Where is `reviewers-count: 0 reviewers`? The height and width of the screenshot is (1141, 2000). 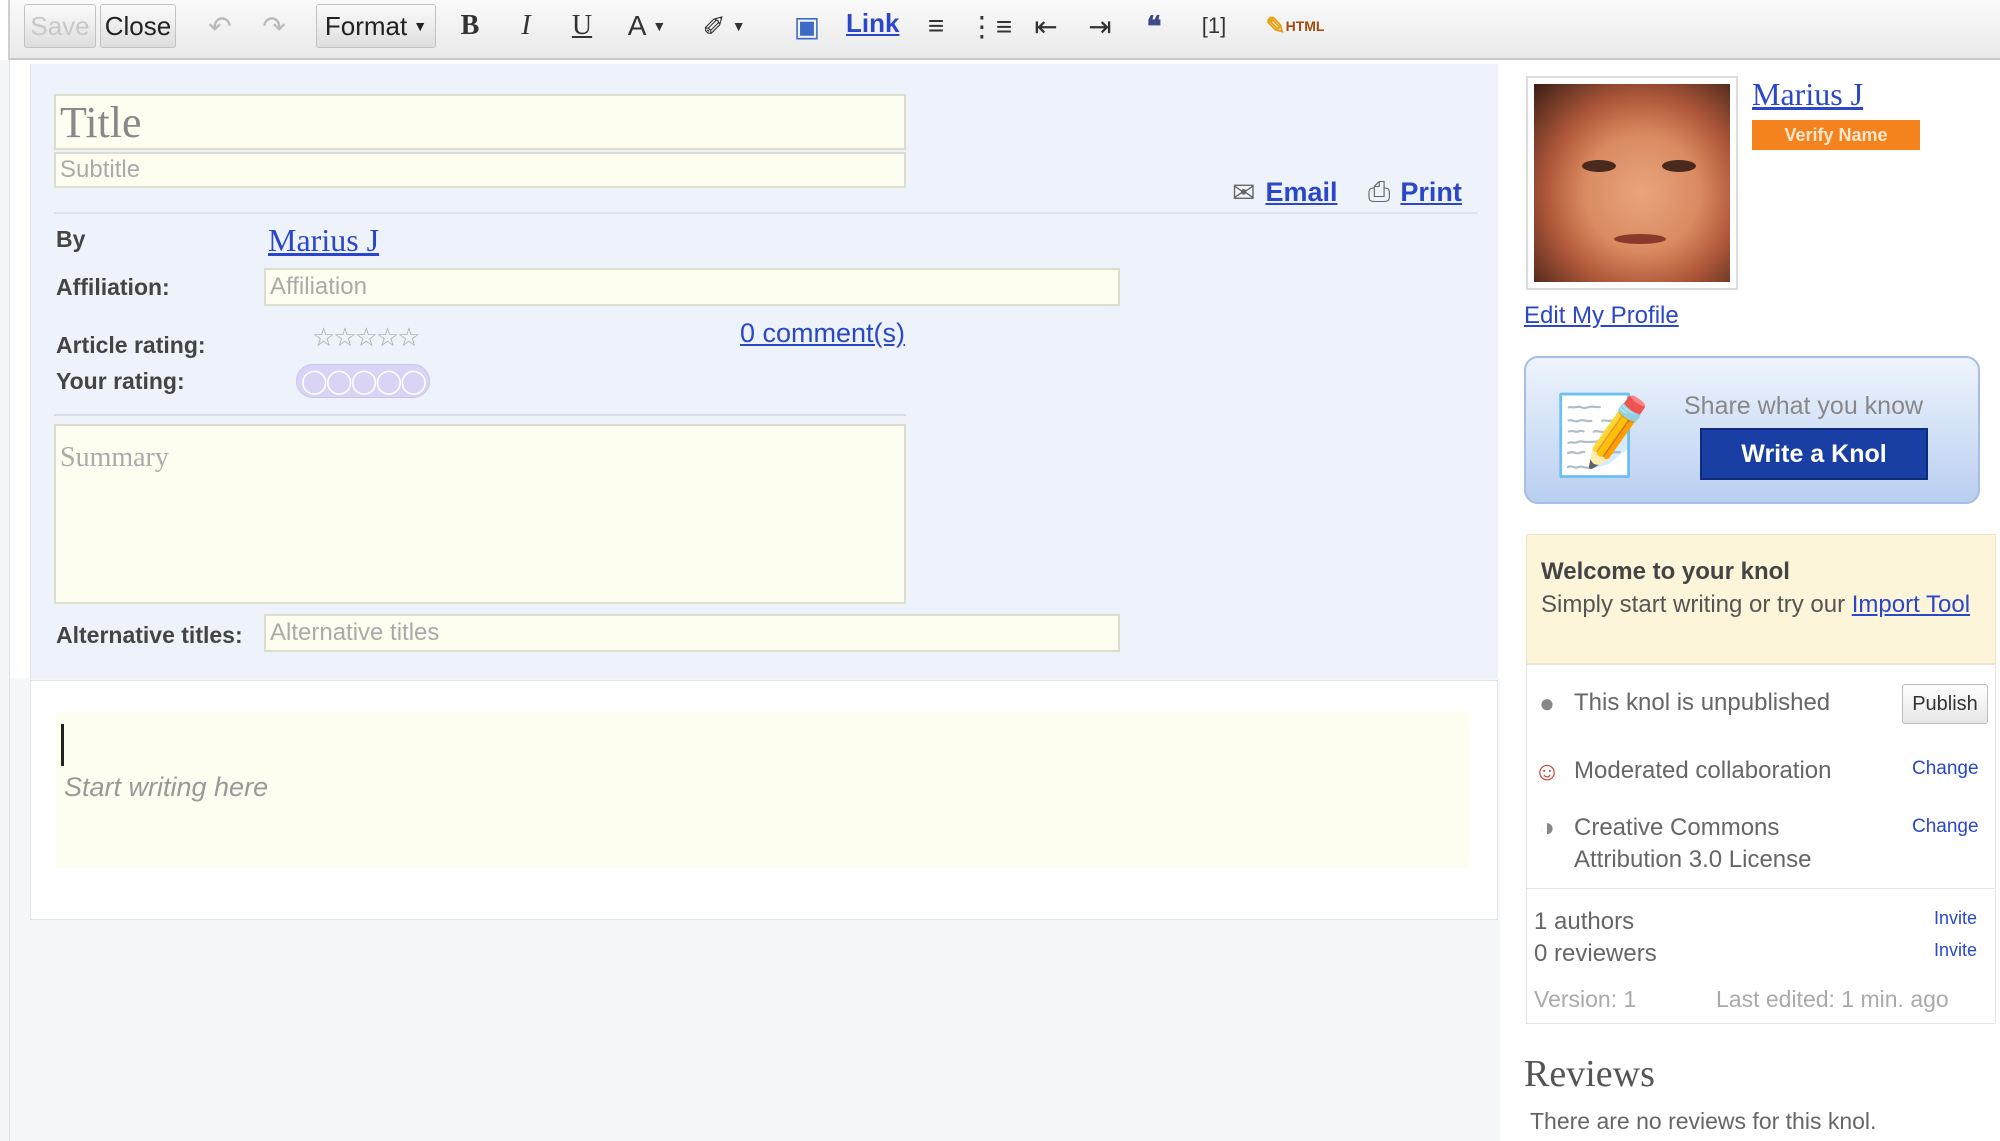
reviewers-count: 0 reviewers is located at coordinates (1595, 953).